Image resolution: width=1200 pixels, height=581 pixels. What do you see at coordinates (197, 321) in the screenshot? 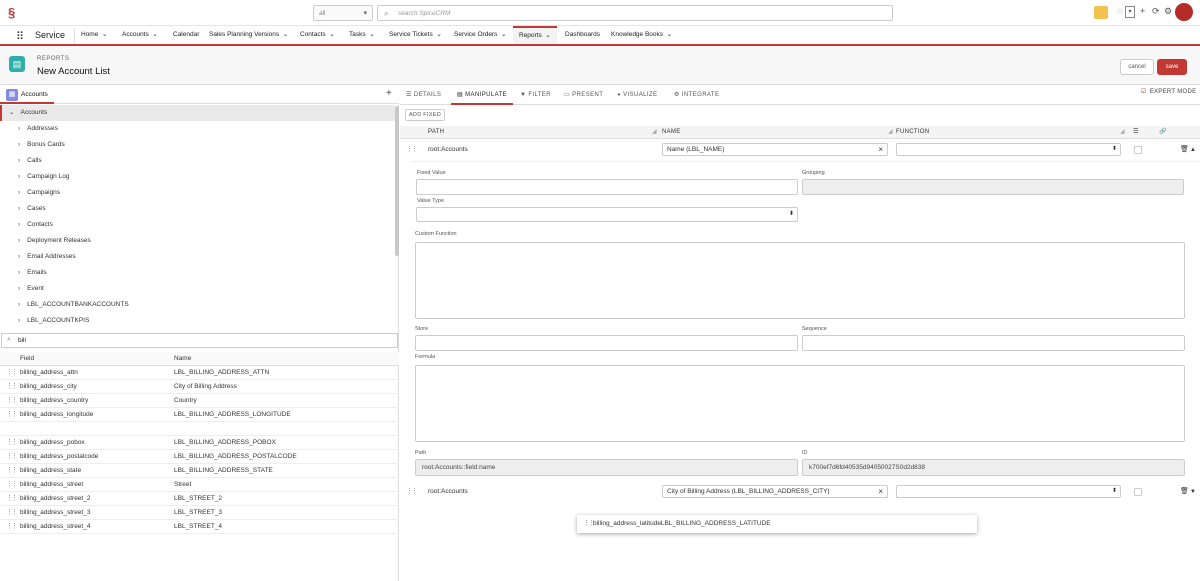
I see `tree-item: › LBL_ACCOUNTKPIS` at bounding box center [197, 321].